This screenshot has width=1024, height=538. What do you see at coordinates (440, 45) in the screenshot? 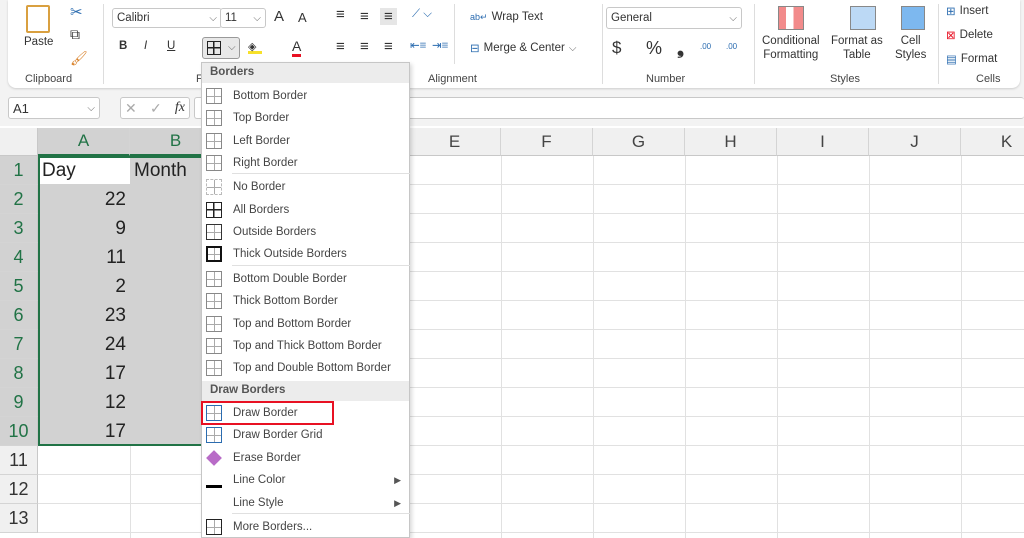
I see `increase-indent-icon: ⇥≡` at bounding box center [440, 45].